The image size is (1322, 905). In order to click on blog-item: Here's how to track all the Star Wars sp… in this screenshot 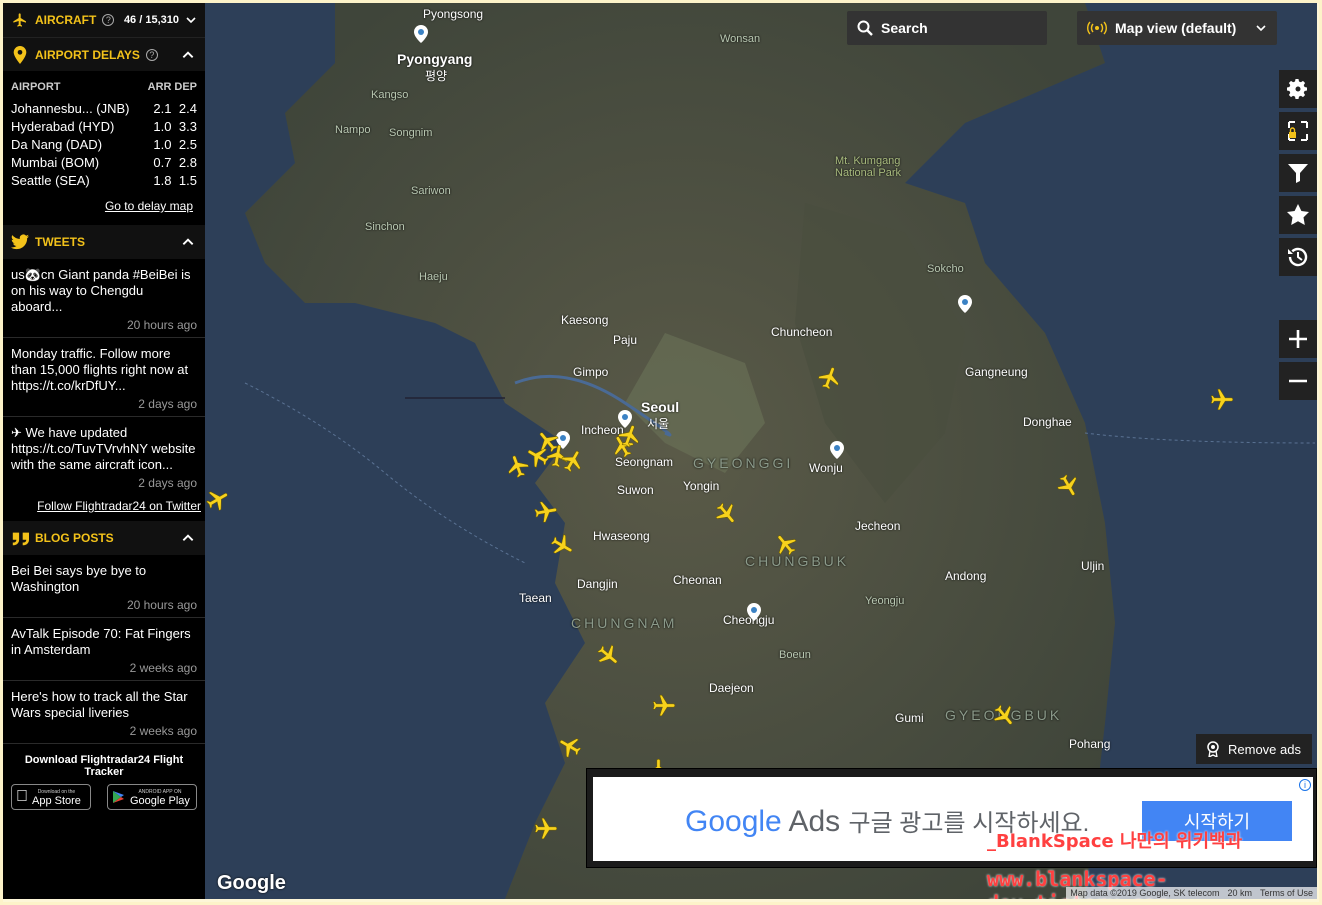, I will do `click(104, 712)`.